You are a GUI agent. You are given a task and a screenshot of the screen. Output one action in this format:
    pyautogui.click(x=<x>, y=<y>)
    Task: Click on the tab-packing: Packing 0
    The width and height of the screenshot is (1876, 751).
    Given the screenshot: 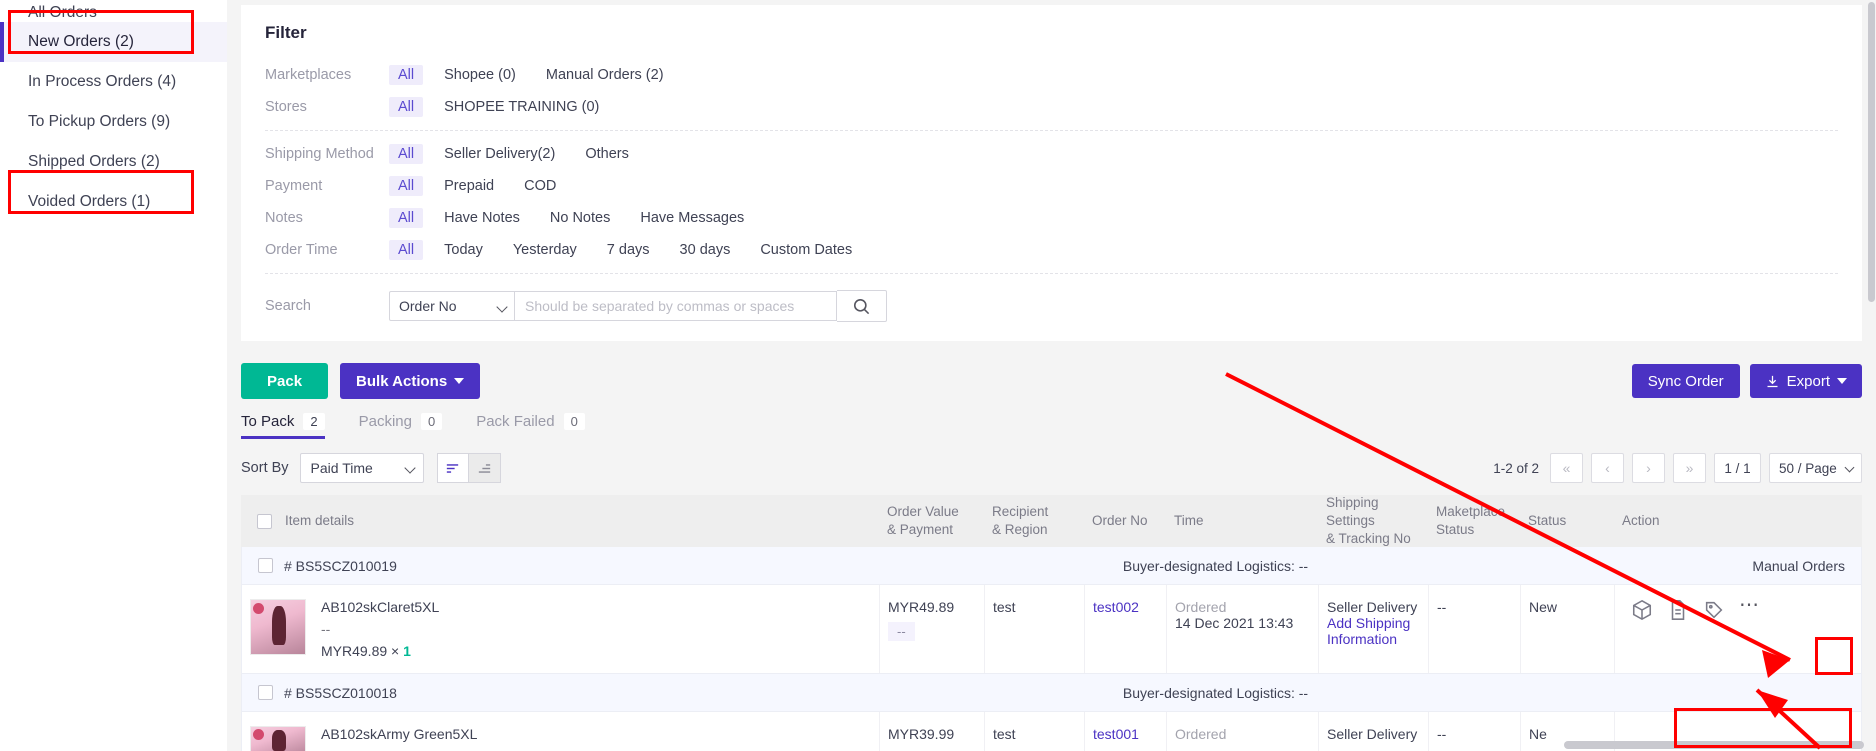 What is the action you would take?
    pyautogui.click(x=401, y=426)
    